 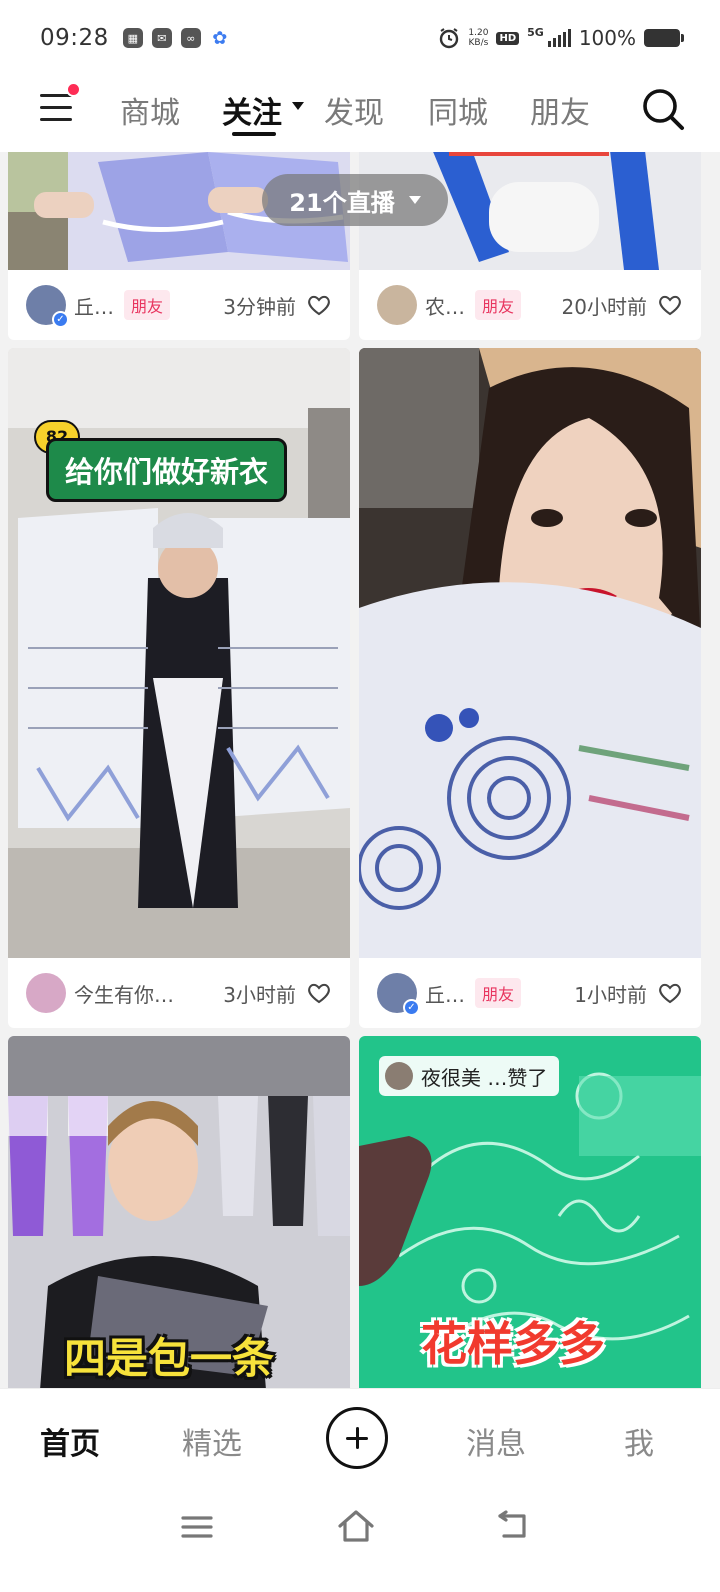 What do you see at coordinates (449, 38) in the screenshot?
I see `alarm-icon` at bounding box center [449, 38].